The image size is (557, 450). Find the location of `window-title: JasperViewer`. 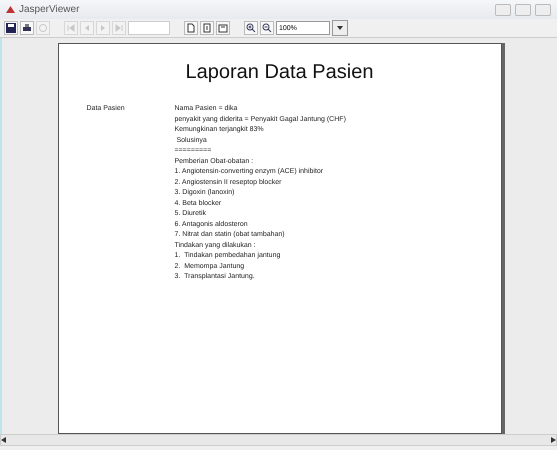

window-title: JasperViewer is located at coordinates (49, 9).